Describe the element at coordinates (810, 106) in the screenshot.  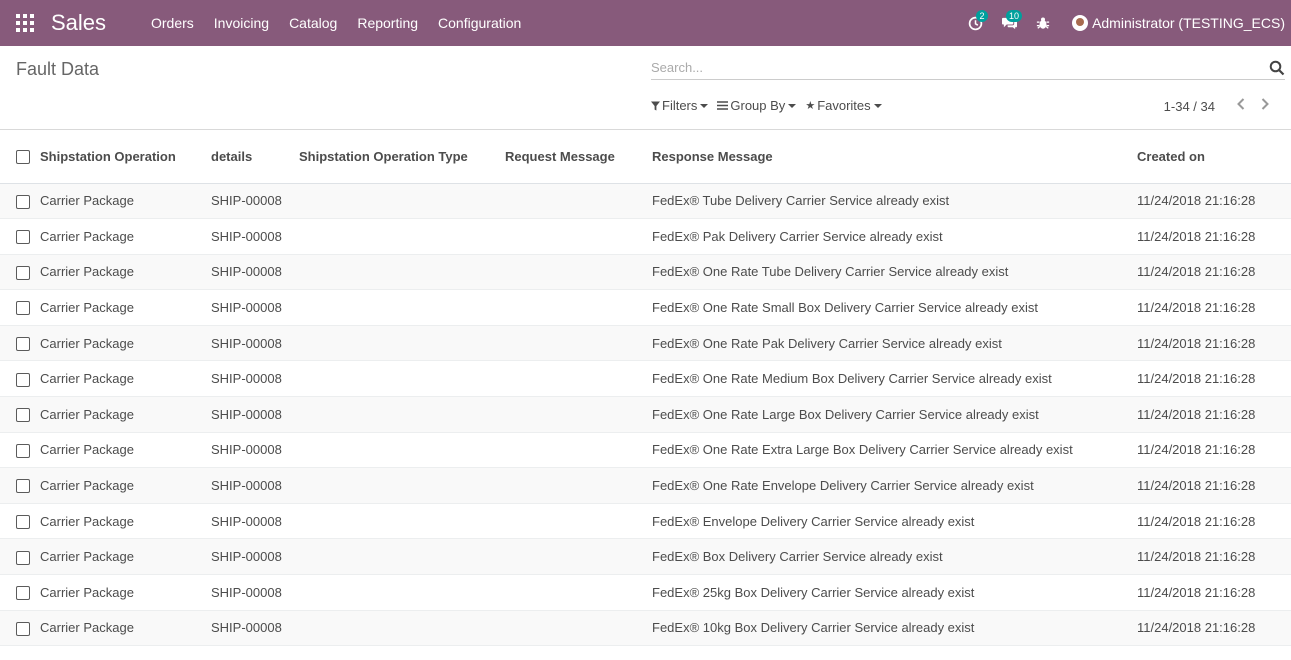
I see `star-icon: ★` at that location.